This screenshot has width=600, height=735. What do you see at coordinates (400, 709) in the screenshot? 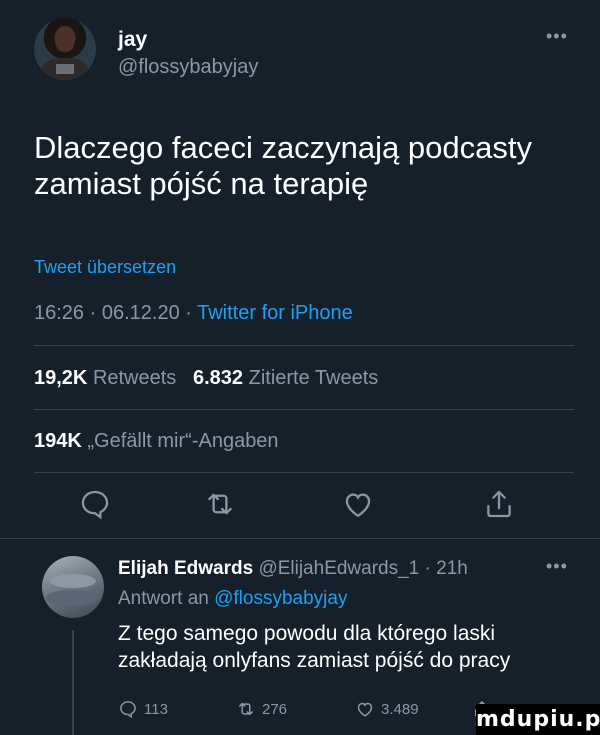
I see `likes-count: 3.489` at bounding box center [400, 709].